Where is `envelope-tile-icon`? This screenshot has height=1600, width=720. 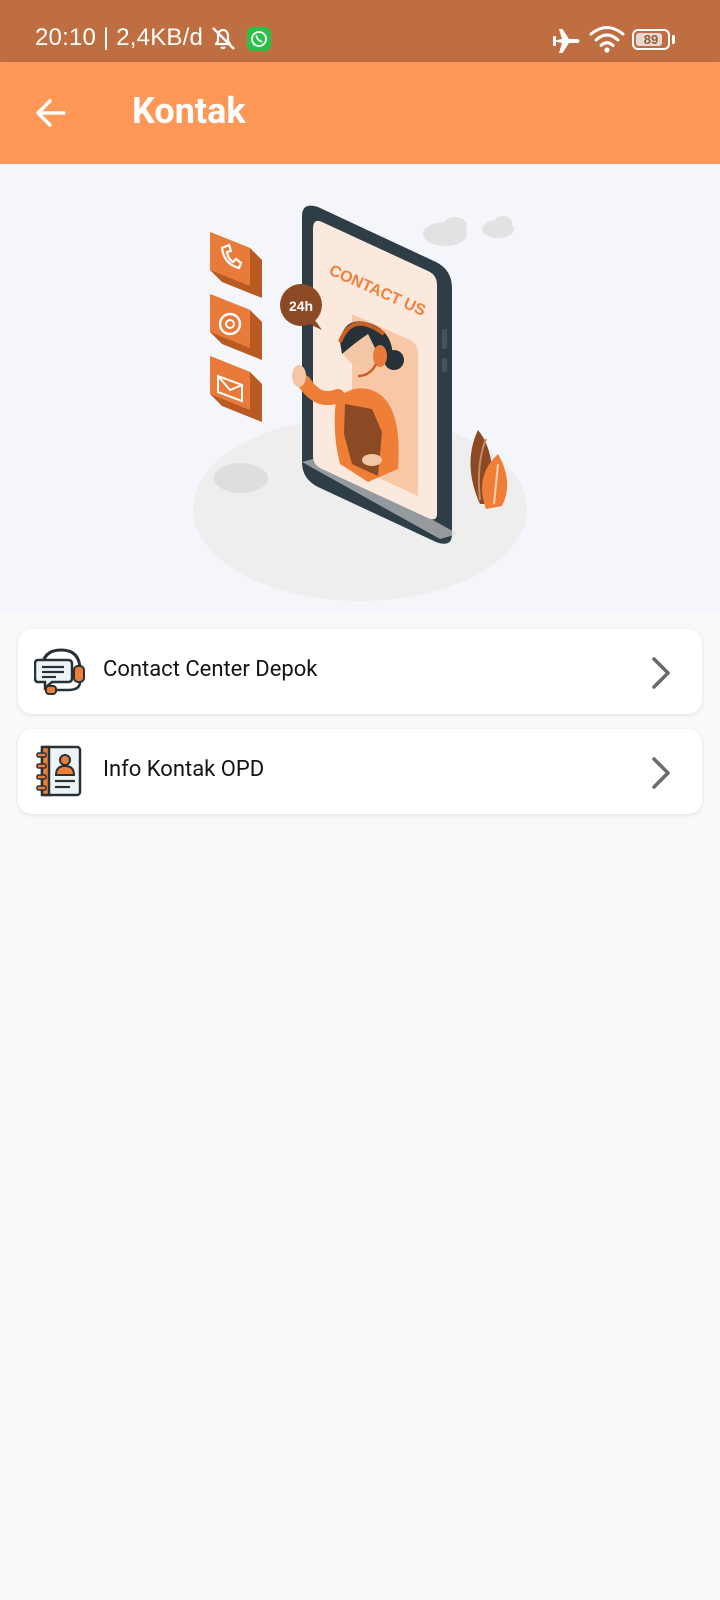 envelope-tile-icon is located at coordinates (236, 389).